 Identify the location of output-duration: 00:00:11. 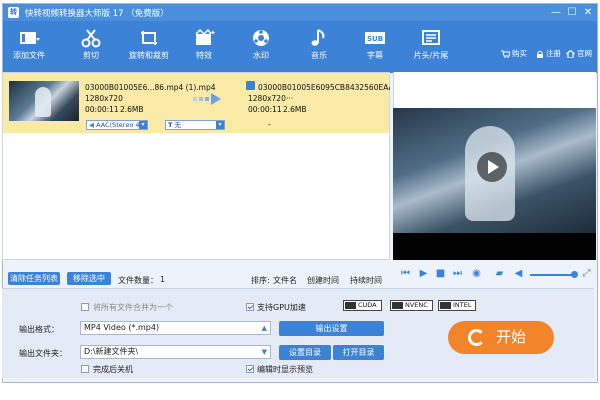
(265, 109).